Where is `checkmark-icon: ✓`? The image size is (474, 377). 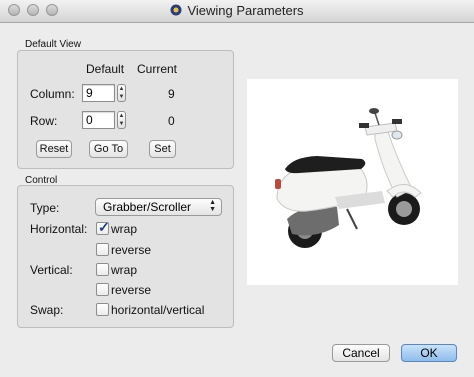
checkmark-icon: ✓ is located at coordinates (104, 227).